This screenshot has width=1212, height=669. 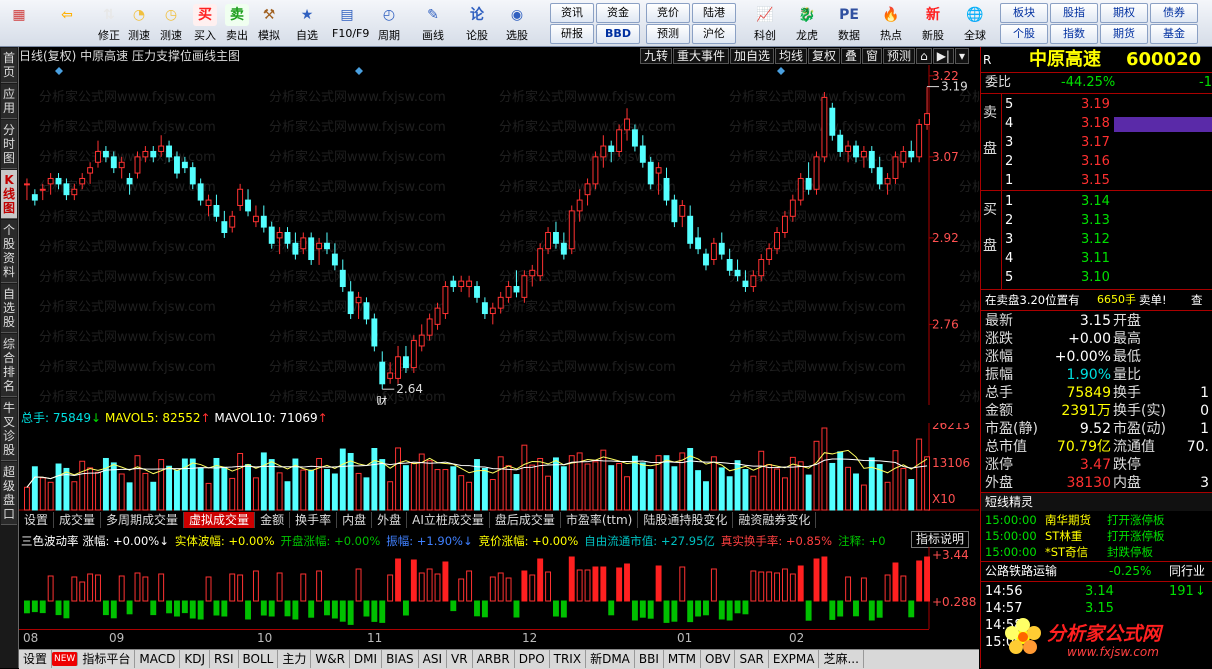 What do you see at coordinates (109, 23) in the screenshot?
I see `toolbar-button-2: ⇅ 修正` at bounding box center [109, 23].